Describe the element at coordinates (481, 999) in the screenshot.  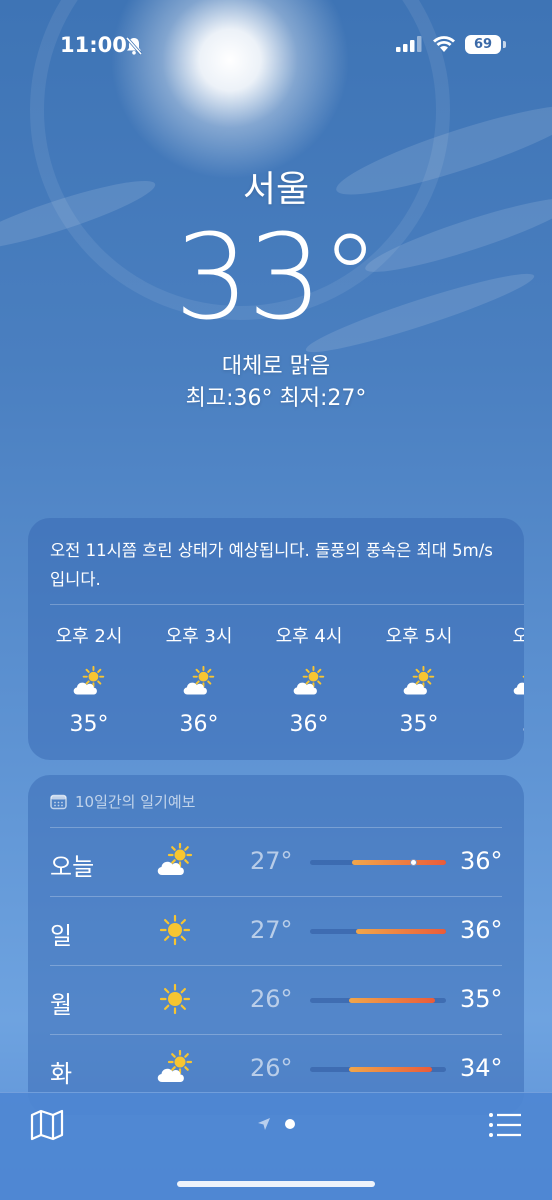
I see `day-high-temperature: 35°` at that location.